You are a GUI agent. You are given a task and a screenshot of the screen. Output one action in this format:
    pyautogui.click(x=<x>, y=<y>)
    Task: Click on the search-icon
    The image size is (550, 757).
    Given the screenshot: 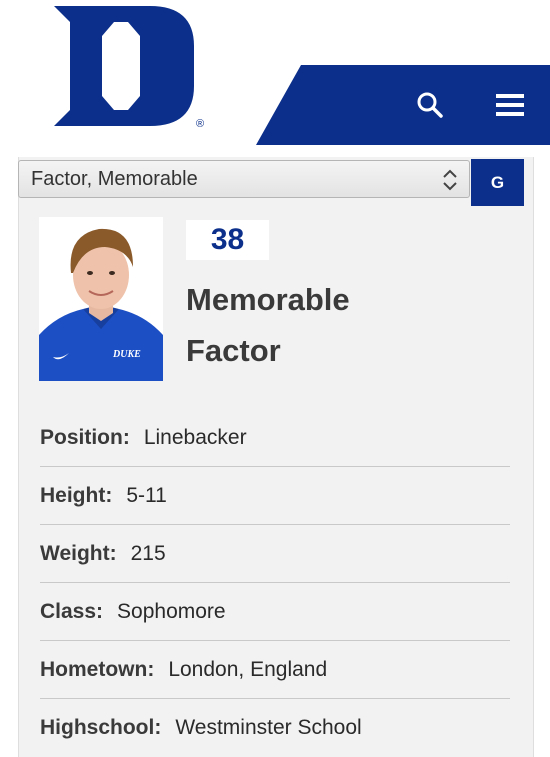 What is the action you would take?
    pyautogui.click(x=430, y=105)
    